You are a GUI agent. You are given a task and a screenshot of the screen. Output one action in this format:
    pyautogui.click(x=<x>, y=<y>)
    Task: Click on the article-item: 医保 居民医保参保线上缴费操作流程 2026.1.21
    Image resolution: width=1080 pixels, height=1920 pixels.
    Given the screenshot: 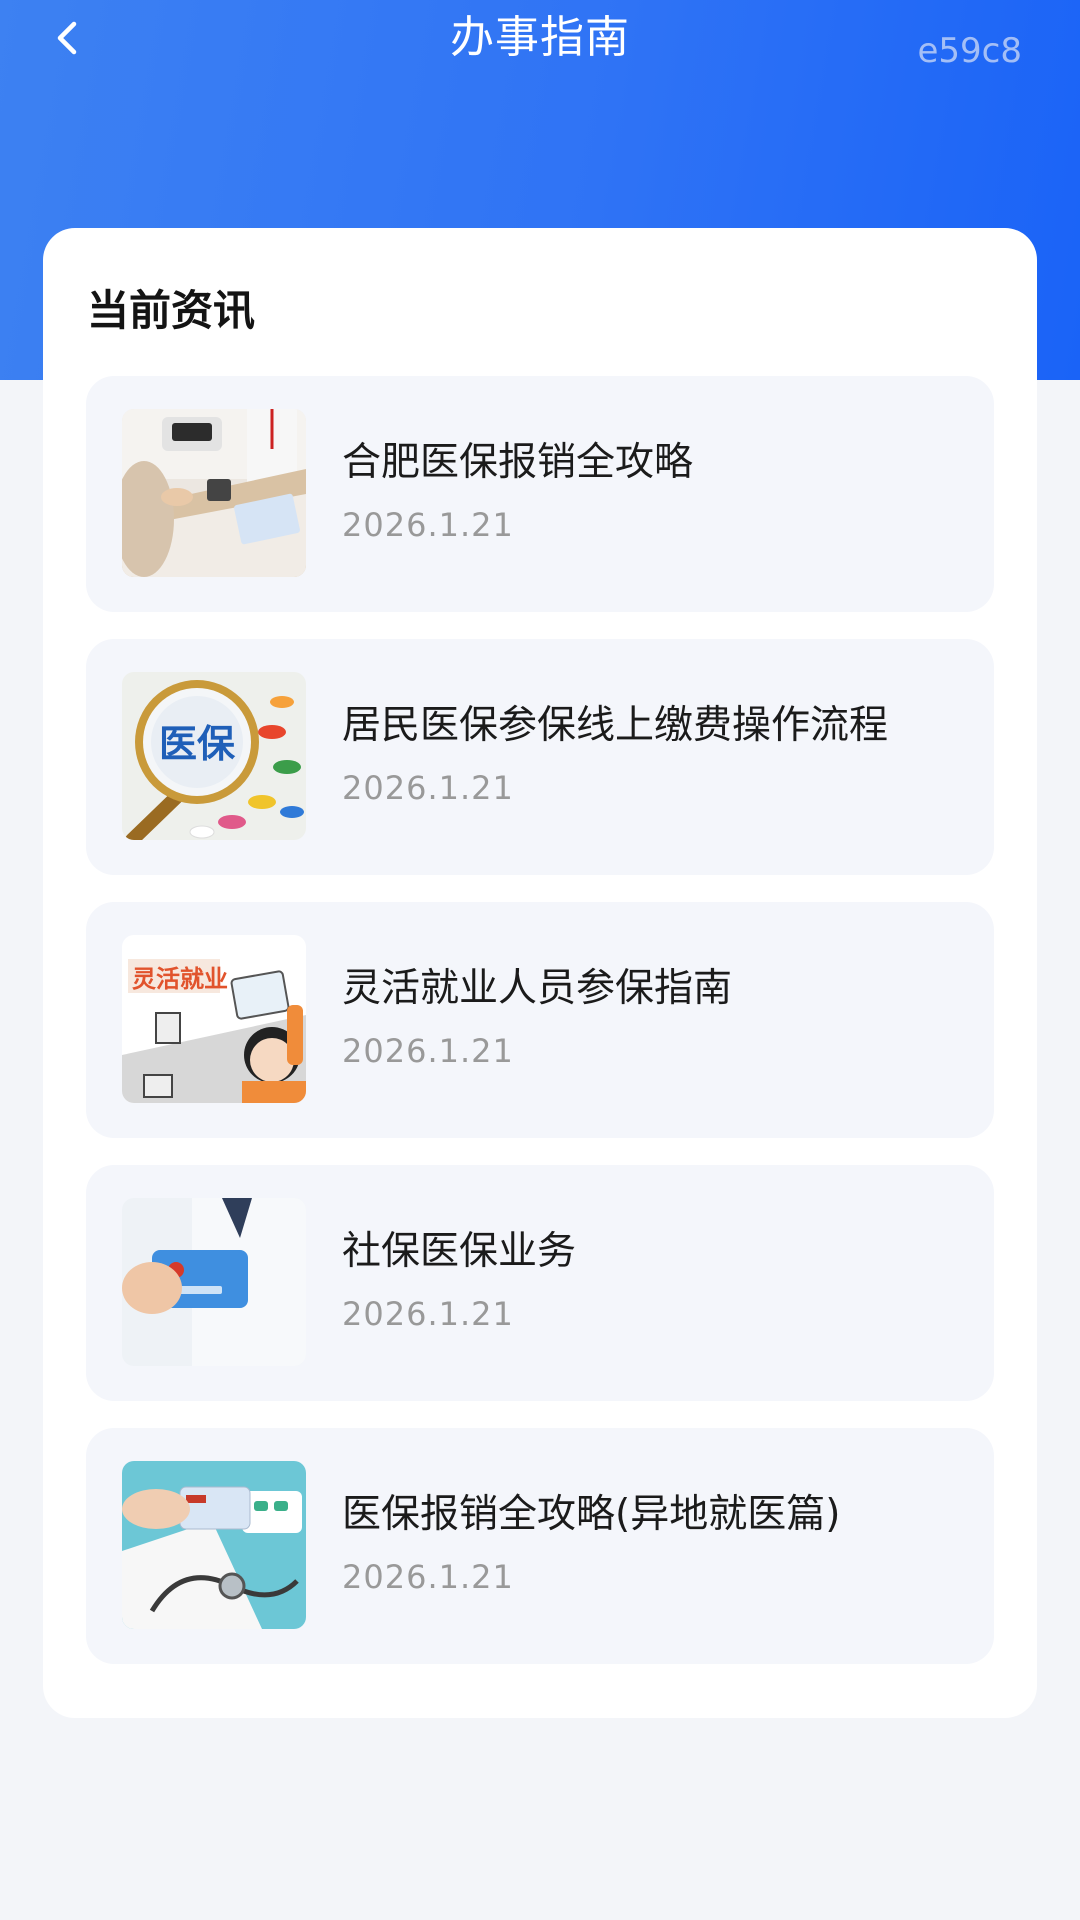 What is the action you would take?
    pyautogui.click(x=540, y=757)
    